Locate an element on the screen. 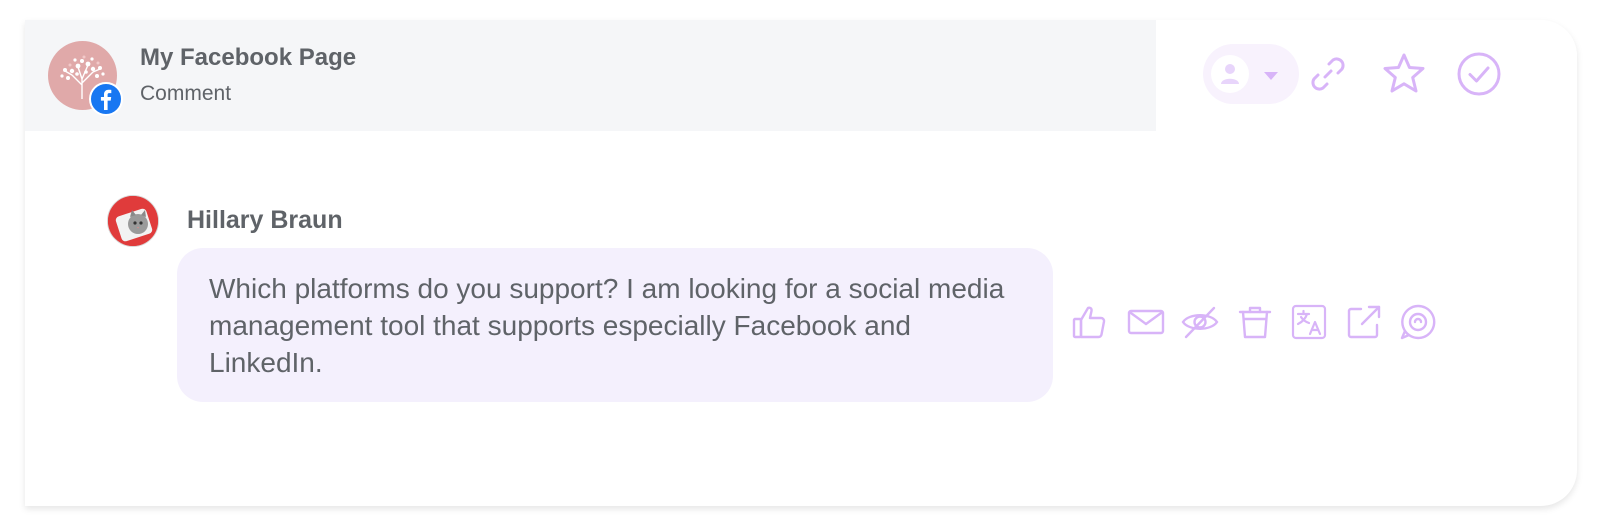 This screenshot has height=530, width=1600. reply-bubble-icon is located at coordinates (1418, 322).